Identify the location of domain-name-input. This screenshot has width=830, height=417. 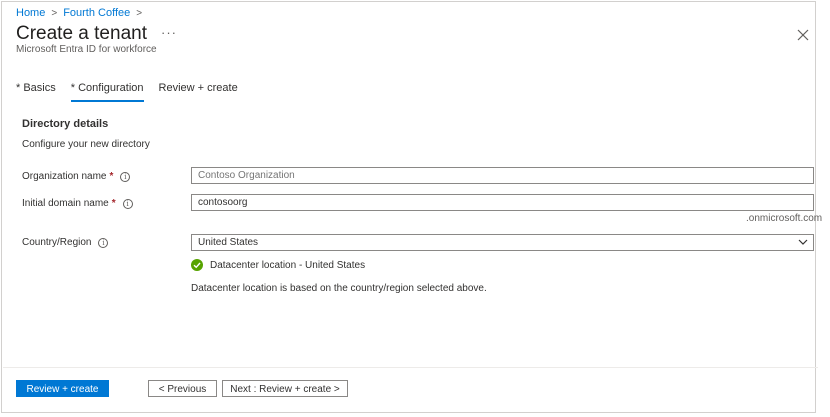
(502, 202).